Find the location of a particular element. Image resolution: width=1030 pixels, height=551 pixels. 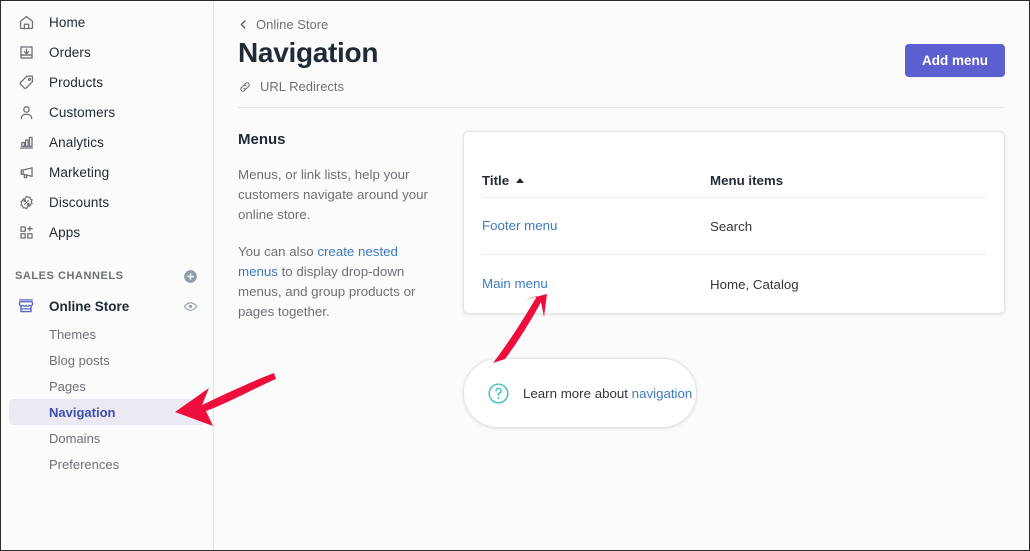

tag-icon is located at coordinates (26, 82).